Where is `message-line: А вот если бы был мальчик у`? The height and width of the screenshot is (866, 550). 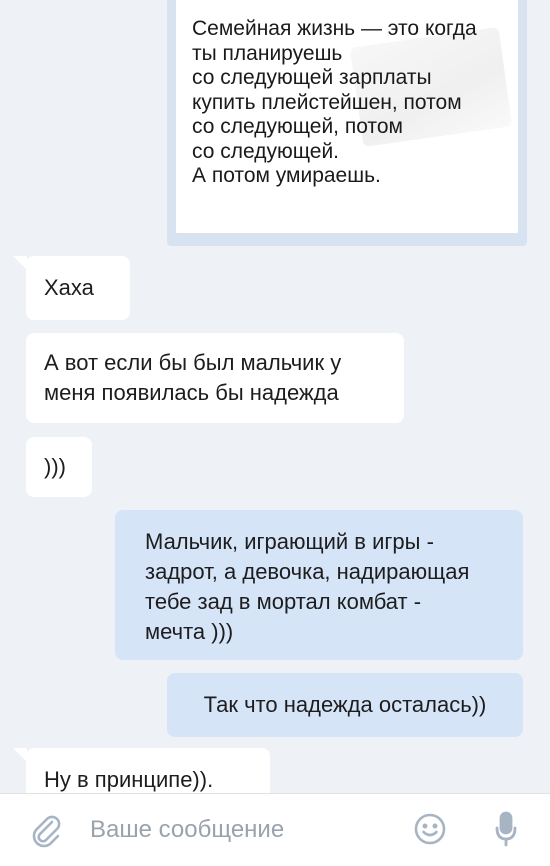 message-line: А вот если бы был мальчик у is located at coordinates (193, 362).